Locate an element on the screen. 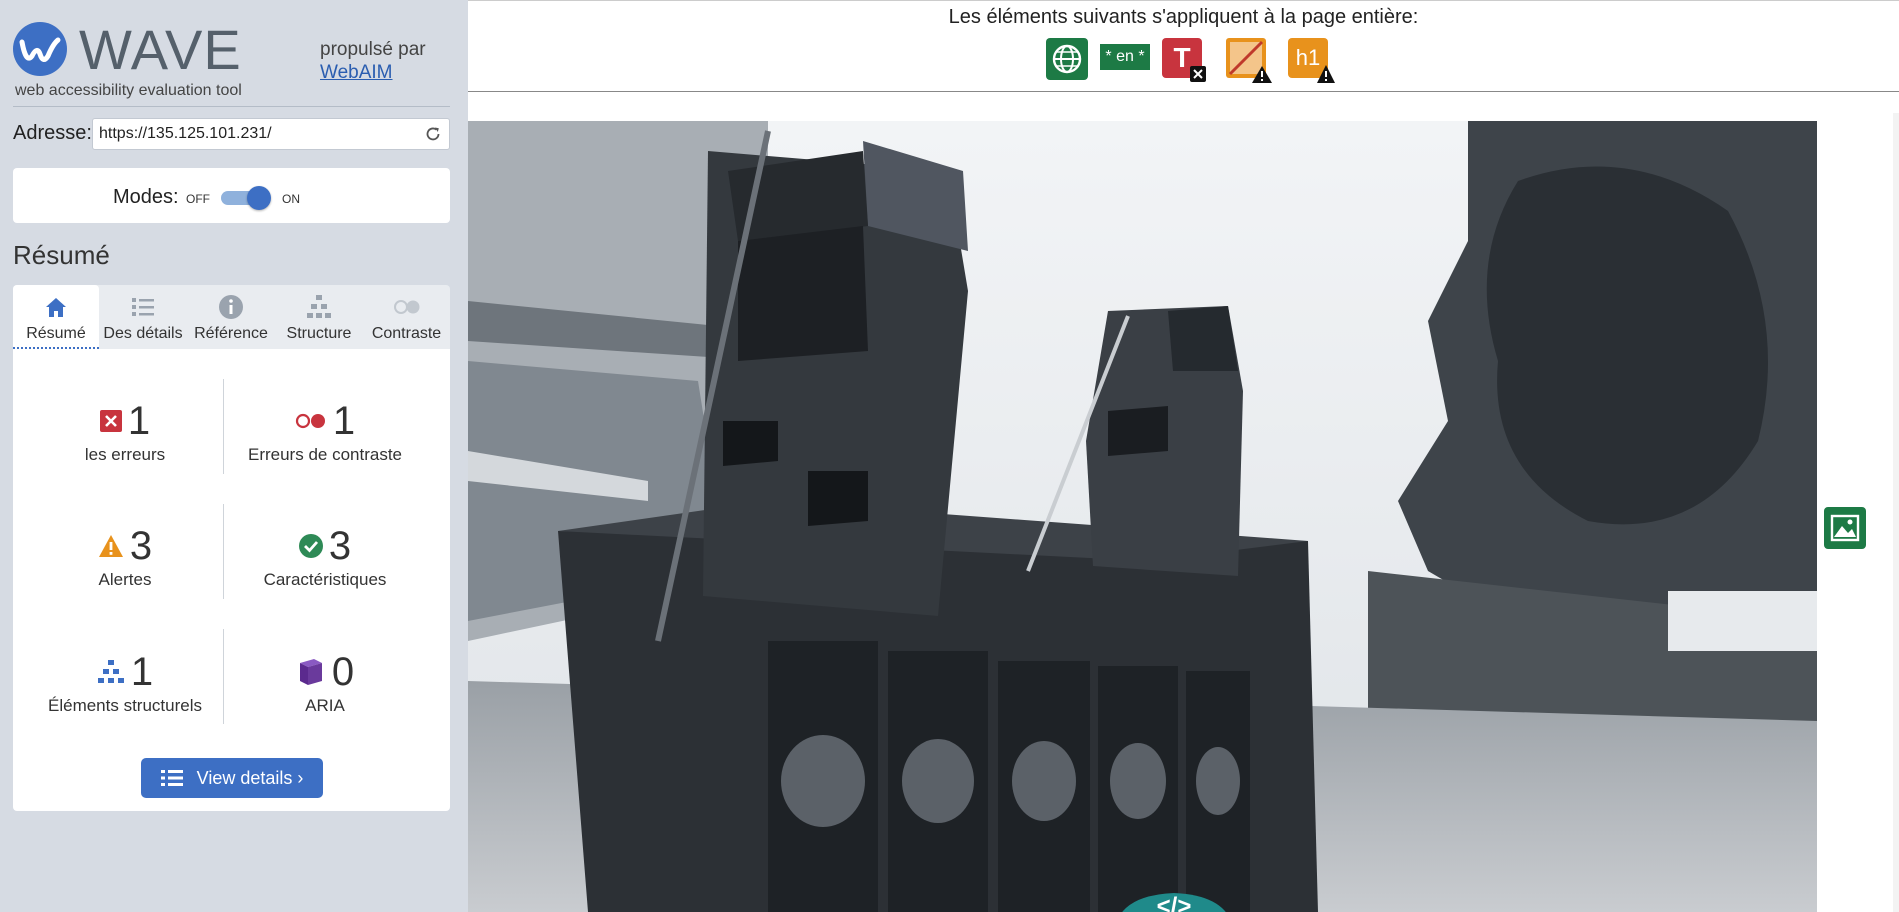 The width and height of the screenshot is (1899, 912). stat-contrast-errors: 1 Erreurs de contraste is located at coordinates (325, 432).